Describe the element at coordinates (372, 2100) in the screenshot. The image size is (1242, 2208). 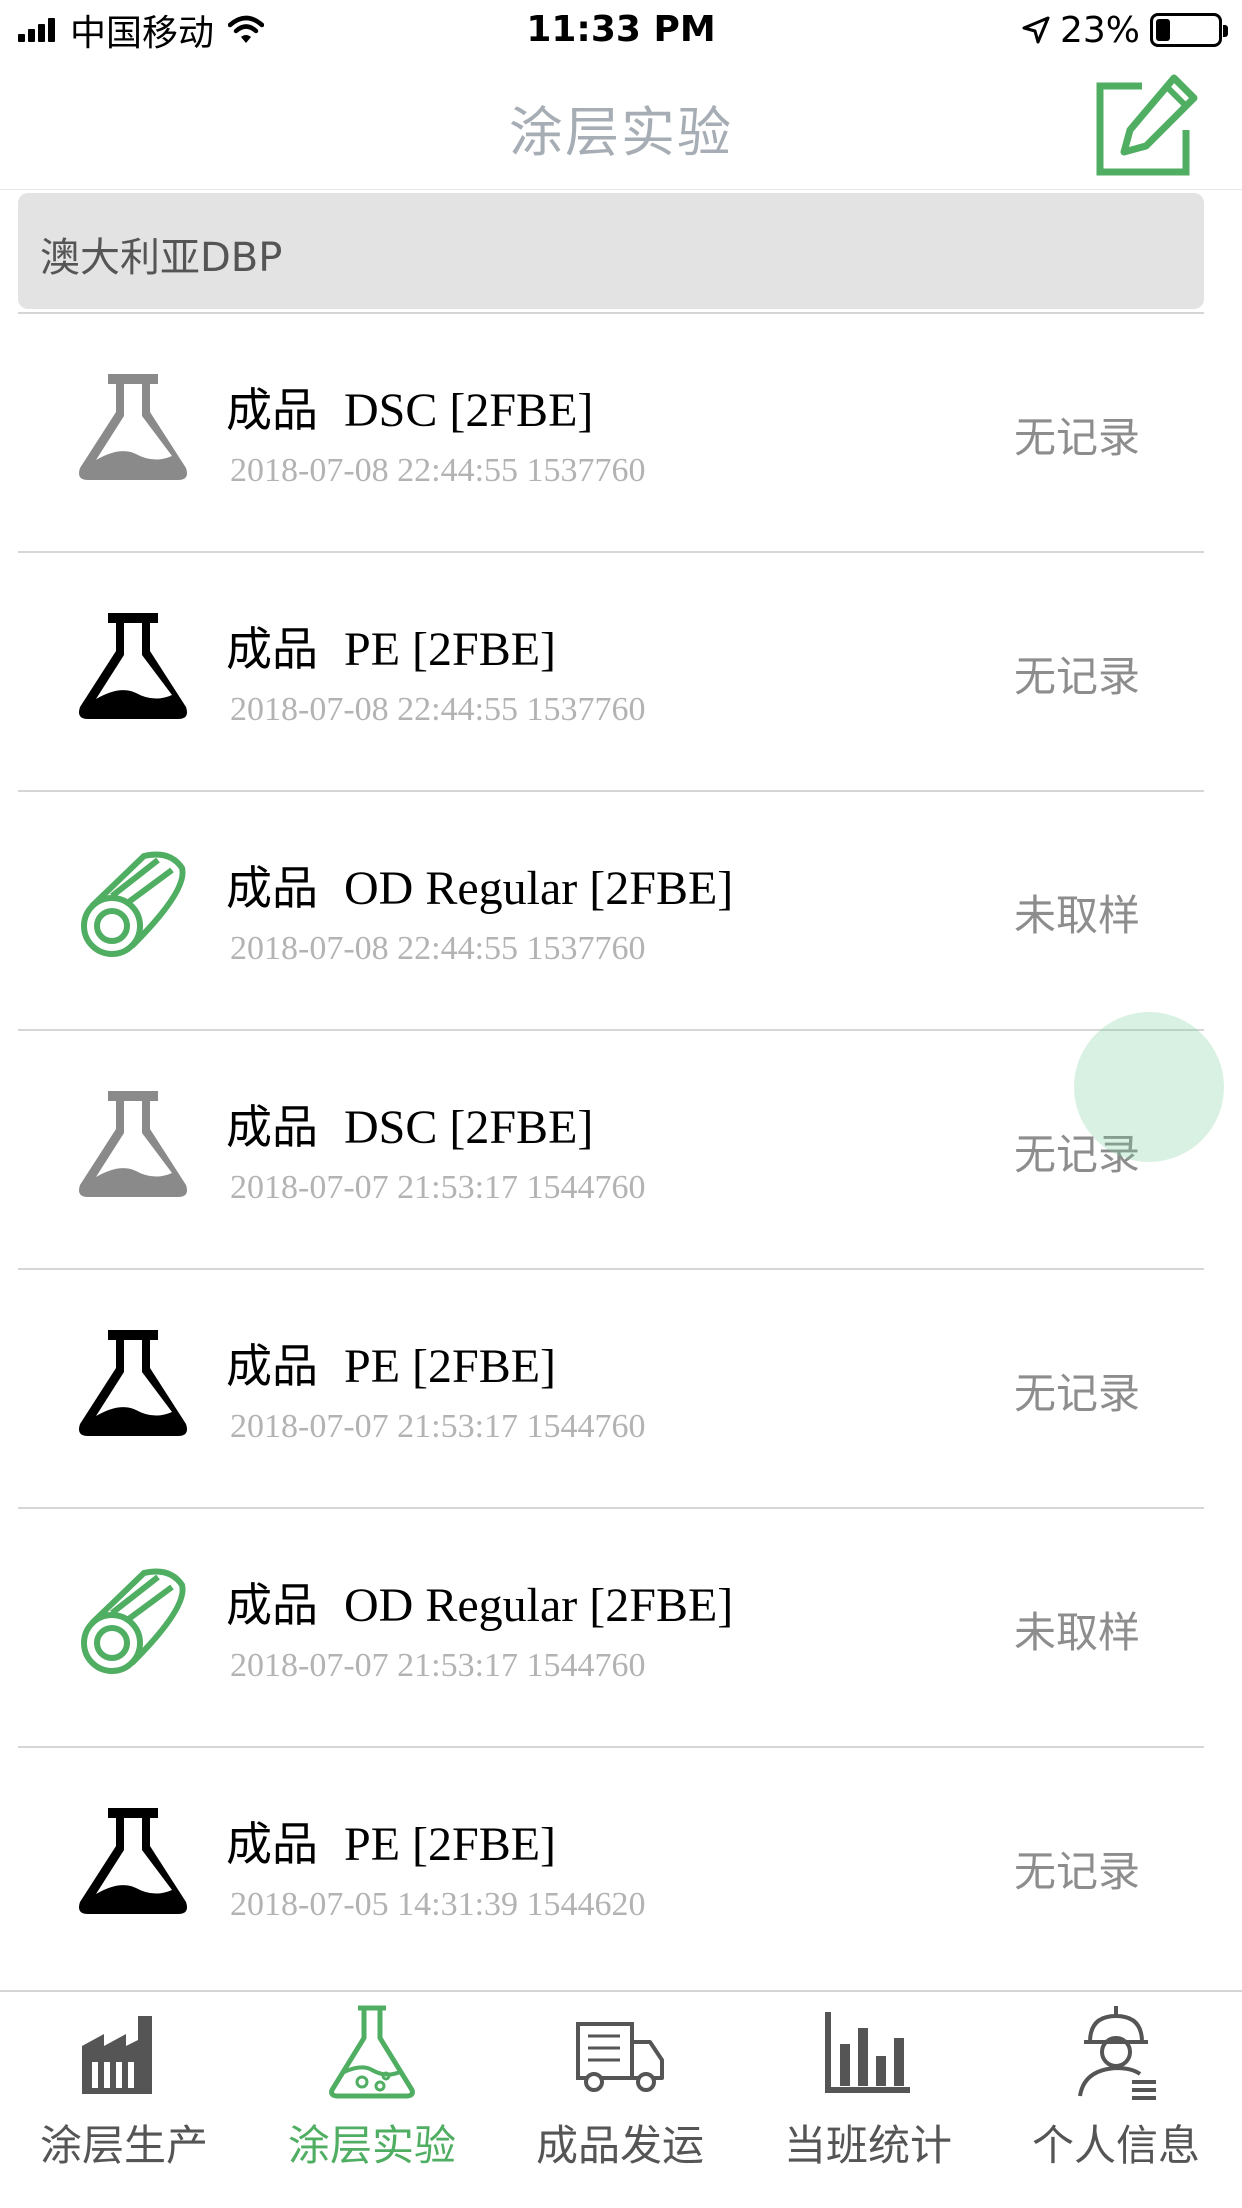
I see `tab-coating-experiment: 涂层实验` at that location.